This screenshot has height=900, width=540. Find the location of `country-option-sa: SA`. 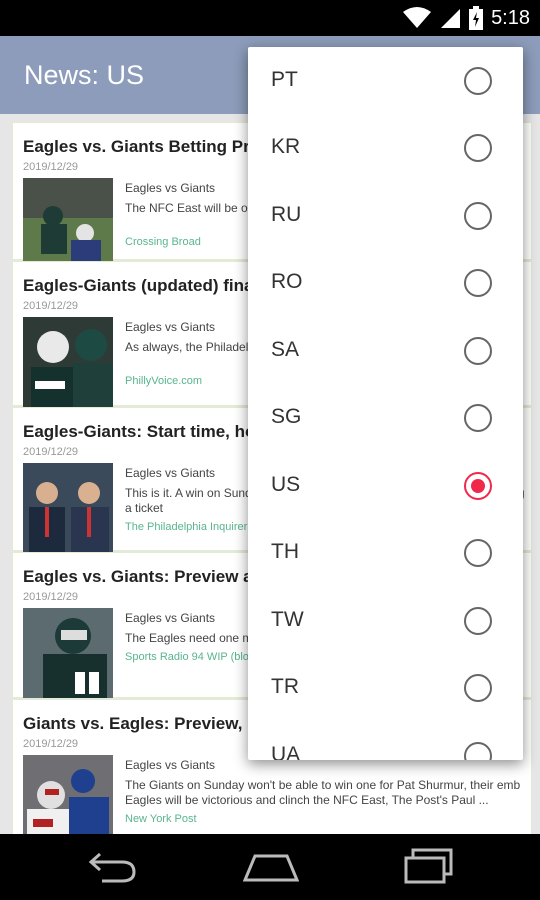

country-option-sa: SA is located at coordinates (385, 350).